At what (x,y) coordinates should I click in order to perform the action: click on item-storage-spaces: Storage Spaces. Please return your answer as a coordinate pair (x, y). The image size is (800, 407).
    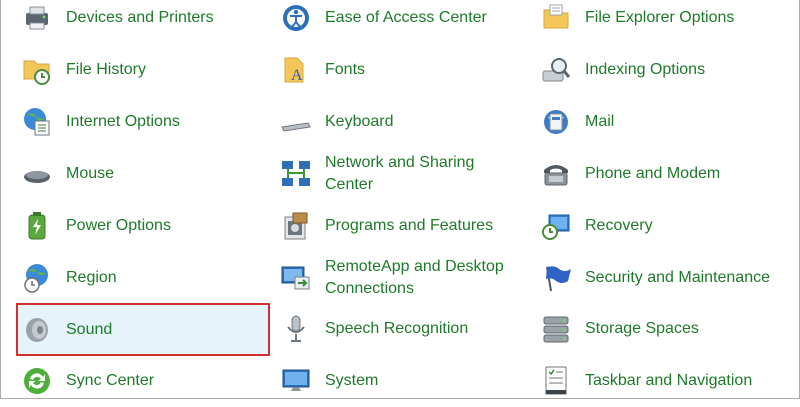
    Looking at the image, I should click on (659, 329).